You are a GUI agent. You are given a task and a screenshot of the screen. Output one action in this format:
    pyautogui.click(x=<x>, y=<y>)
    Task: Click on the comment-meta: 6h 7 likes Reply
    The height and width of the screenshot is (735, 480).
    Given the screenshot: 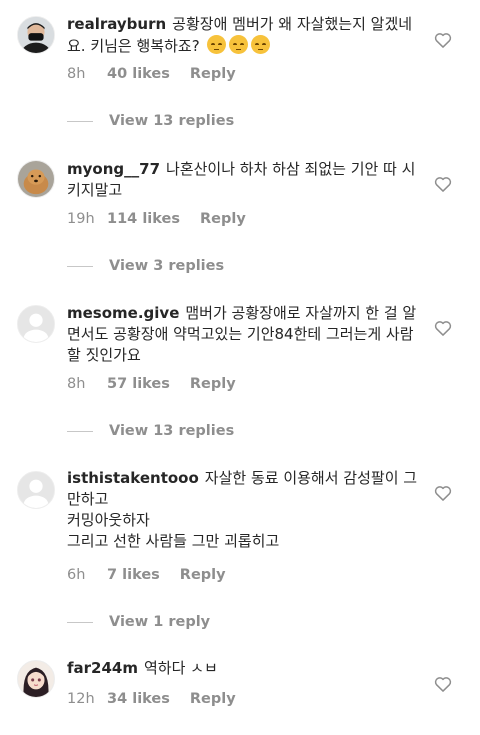 What is the action you would take?
    pyautogui.click(x=146, y=575)
    